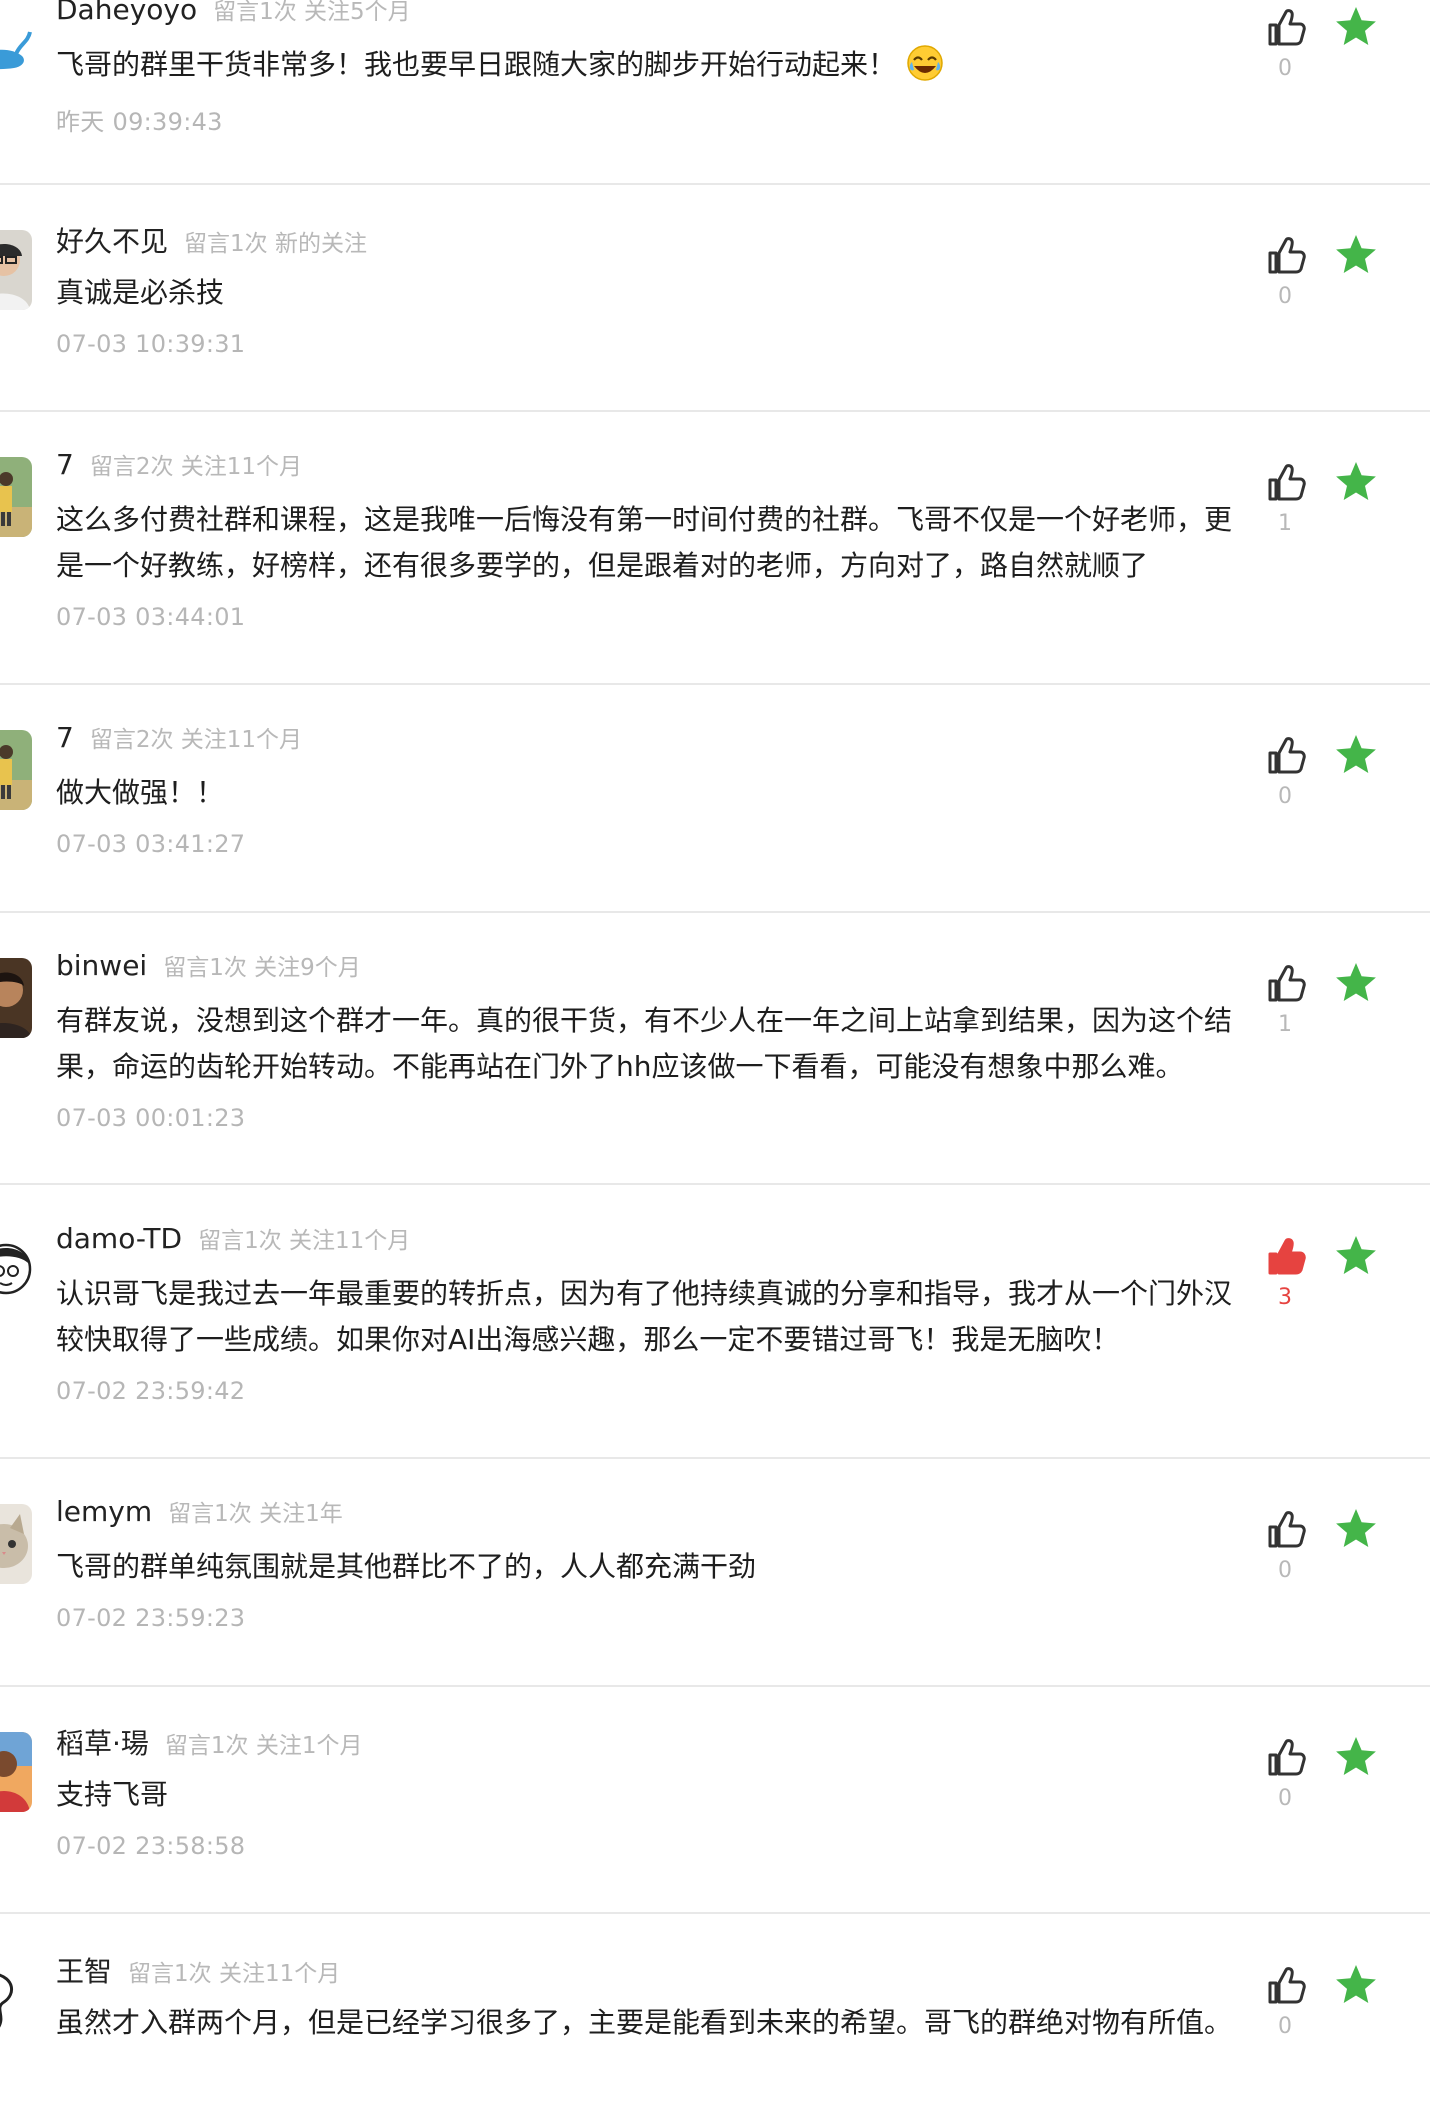  Describe the element at coordinates (102, 1743) in the screenshot. I see `username: 稻草·瑒` at that location.